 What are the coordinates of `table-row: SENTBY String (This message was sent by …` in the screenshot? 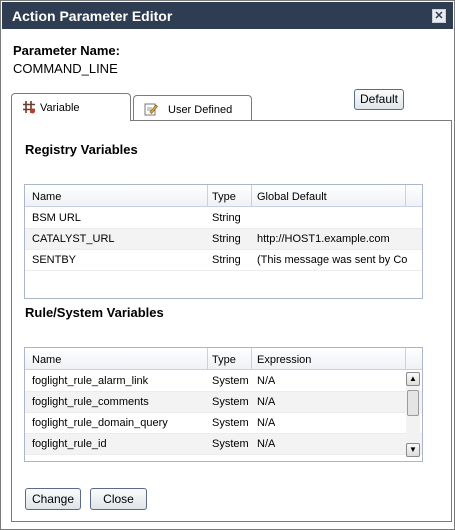 It's located at (223, 260).